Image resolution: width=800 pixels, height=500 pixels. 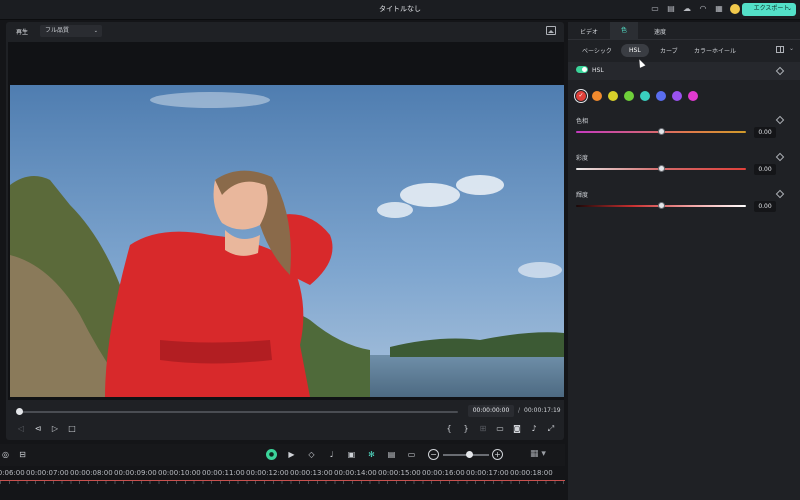 What do you see at coordinates (500, 429) in the screenshot?
I see `display-icon: ▭` at bounding box center [500, 429].